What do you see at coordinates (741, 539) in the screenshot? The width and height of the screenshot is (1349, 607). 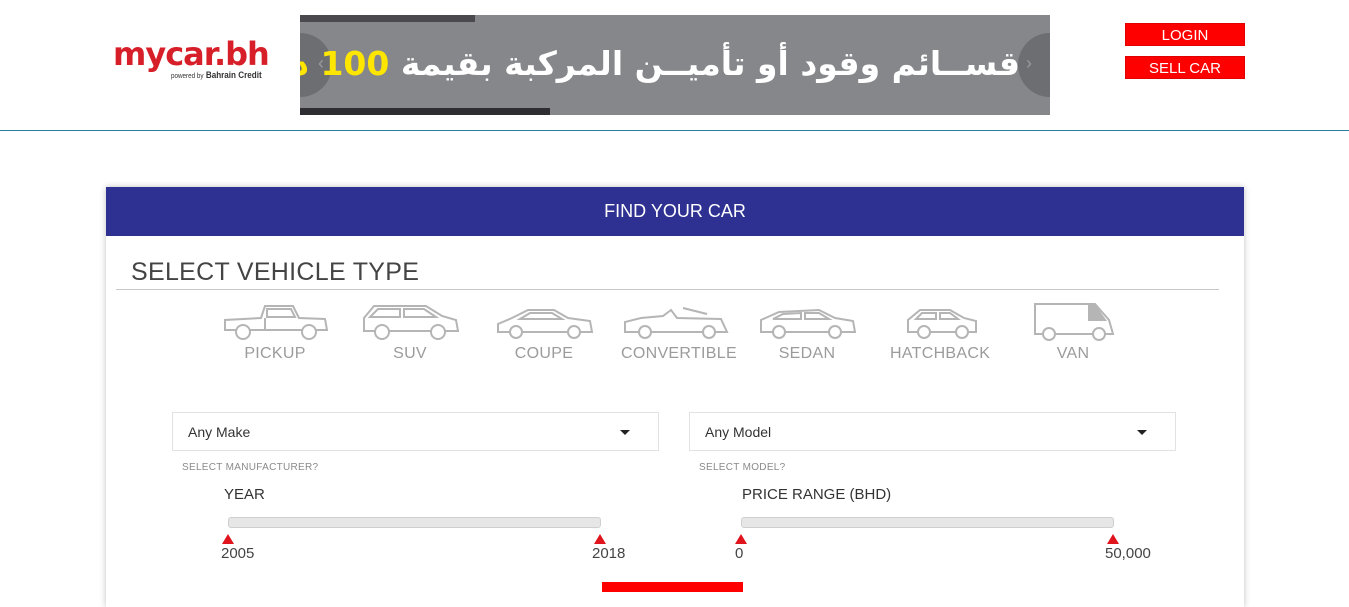 I see `price-min-handle` at bounding box center [741, 539].